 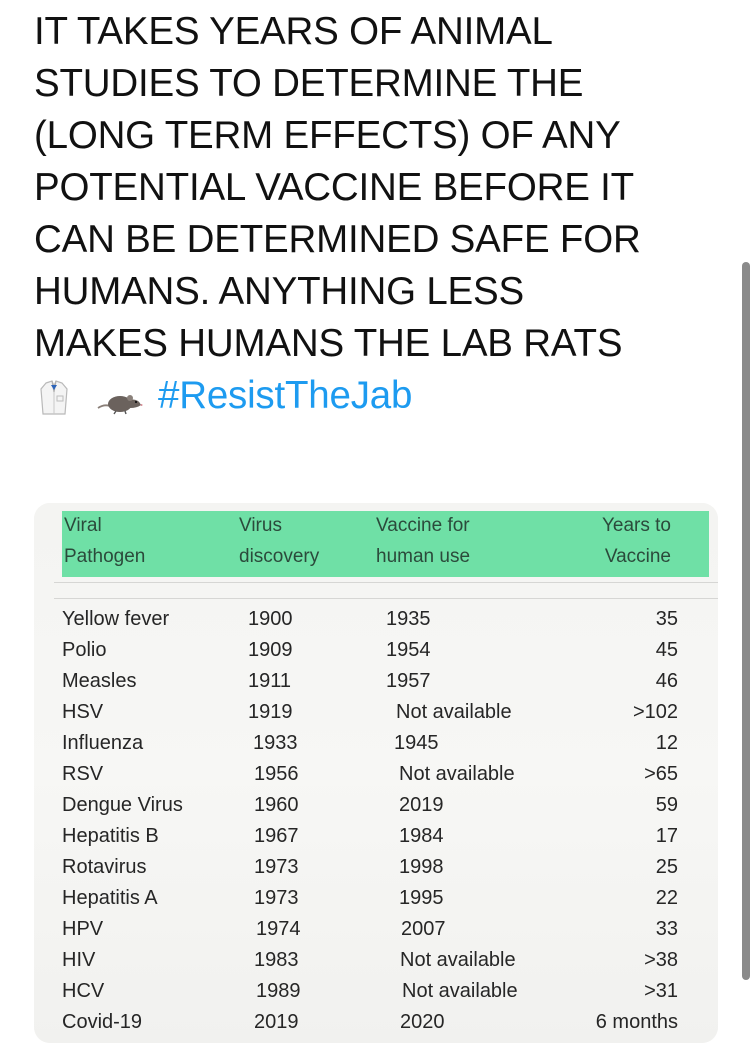 What do you see at coordinates (376, 619) in the screenshot?
I see `table-row: Yellow fever 1900 1935 35` at bounding box center [376, 619].